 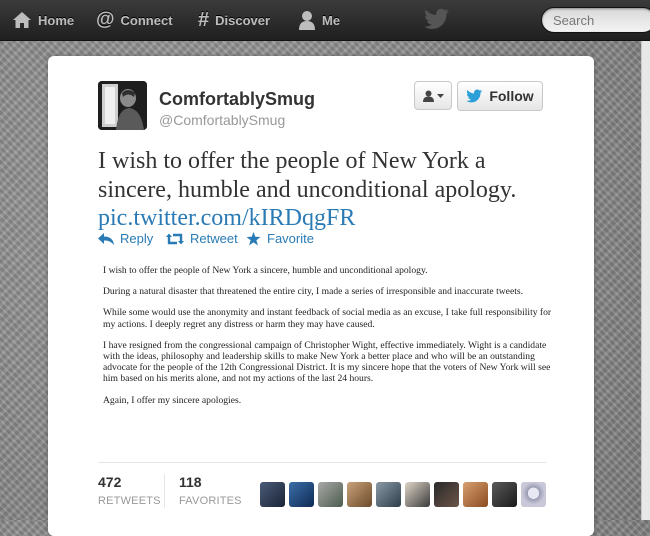 What do you see at coordinates (214, 238) in the screenshot?
I see `retweet-label: Retweet` at bounding box center [214, 238].